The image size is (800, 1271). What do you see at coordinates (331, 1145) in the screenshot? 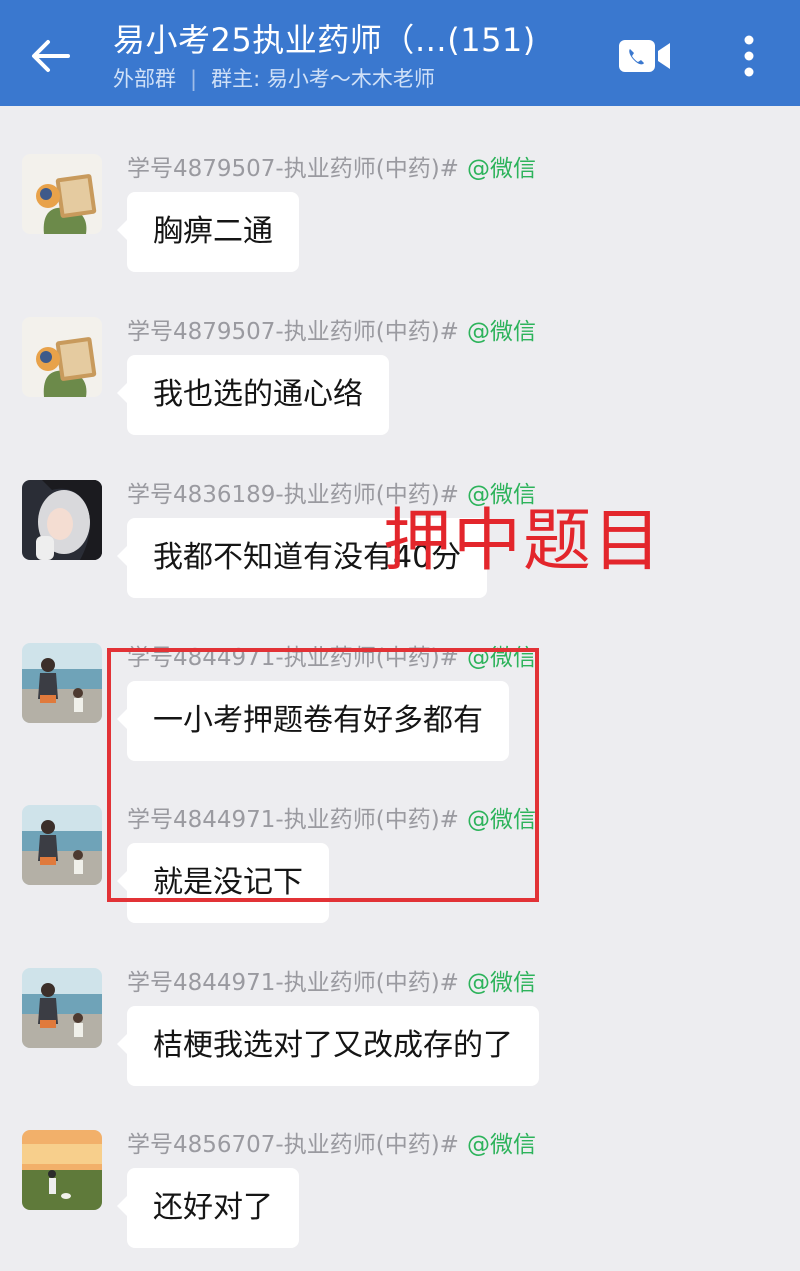
I see `sender-name: 学号4856707-执业药师(中药)# @微信` at bounding box center [331, 1145].